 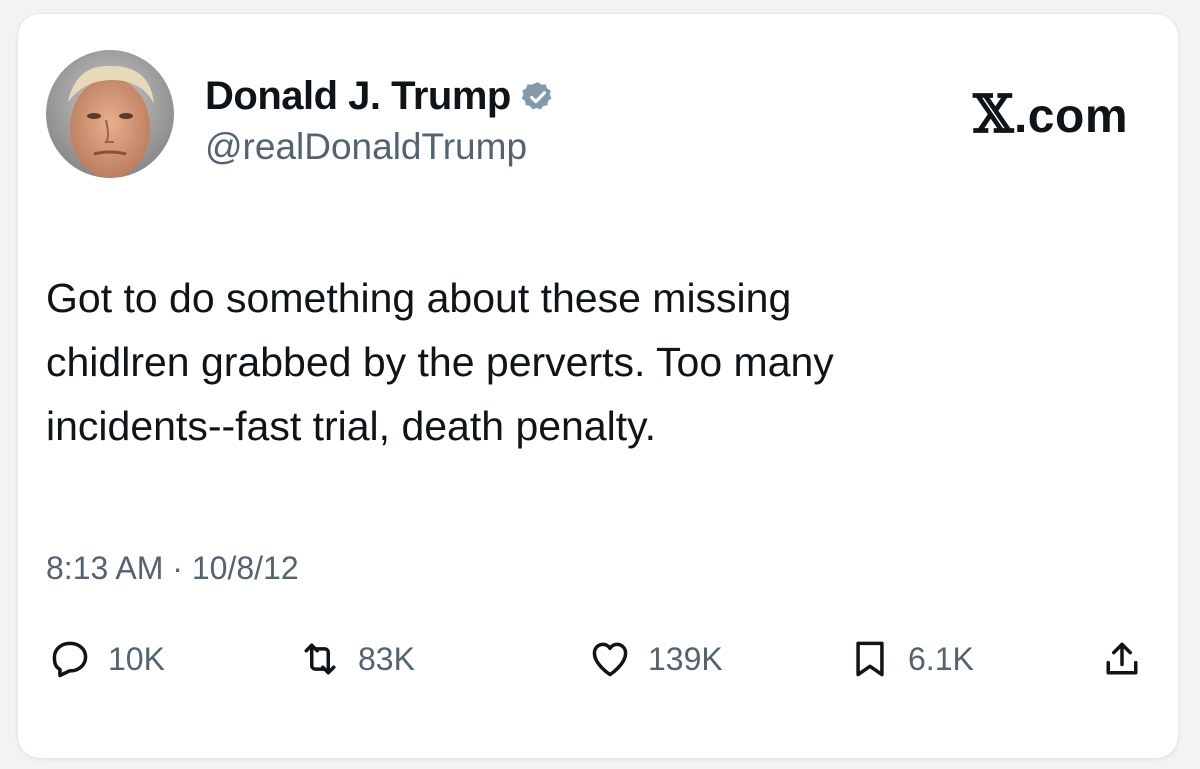 What do you see at coordinates (136, 658) in the screenshot?
I see `reply-count: 10K` at bounding box center [136, 658].